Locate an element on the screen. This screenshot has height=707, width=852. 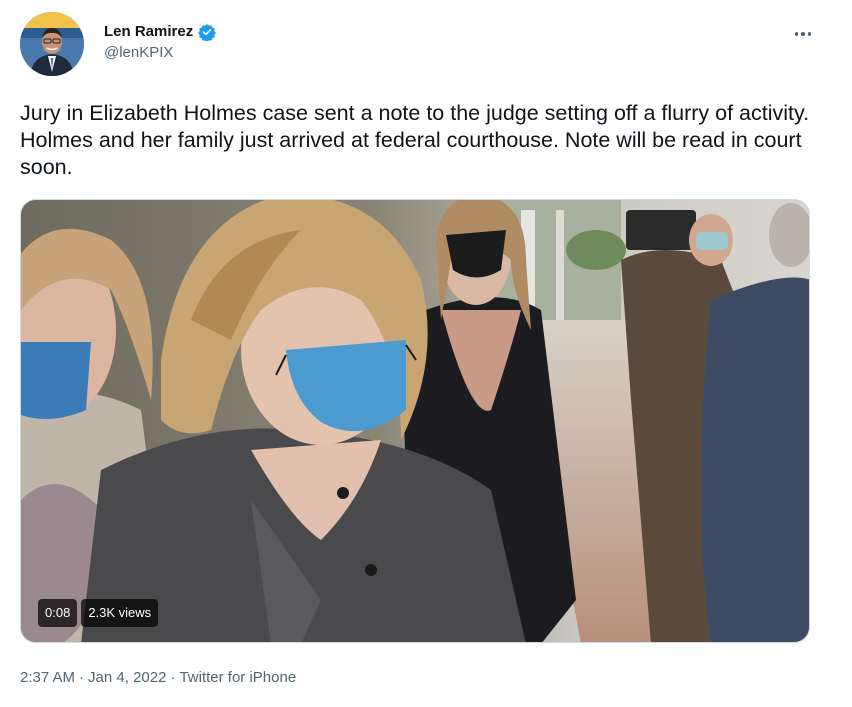
video-duration-badge: 0:08 is located at coordinates (58, 613).